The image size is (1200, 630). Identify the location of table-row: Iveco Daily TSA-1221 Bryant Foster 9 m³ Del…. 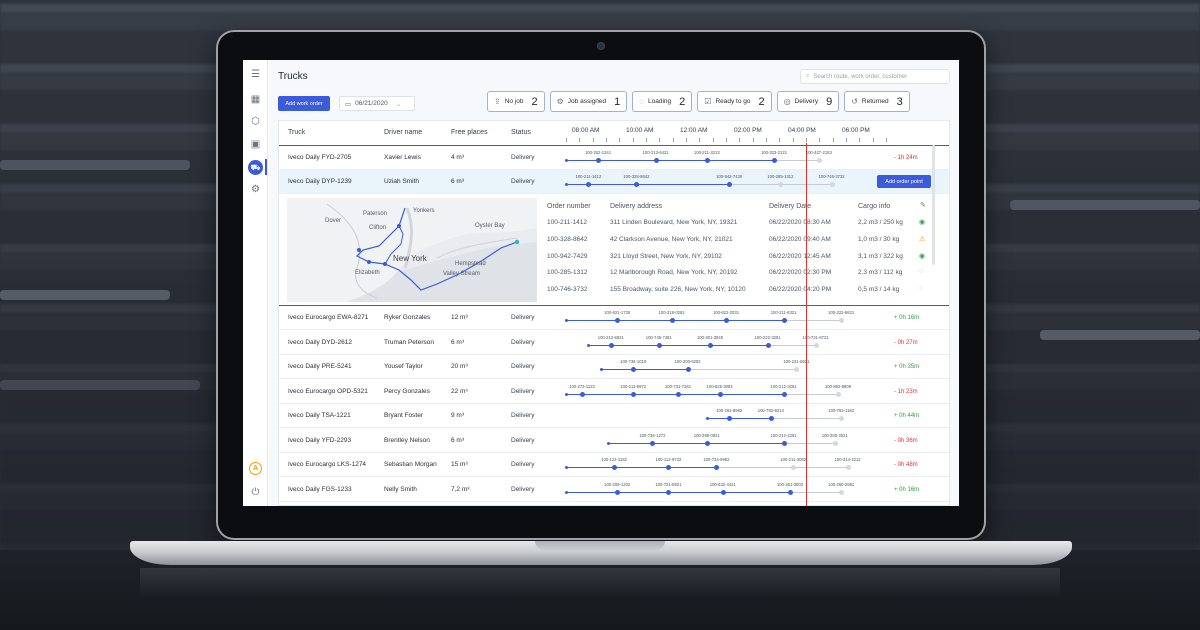
(614, 416).